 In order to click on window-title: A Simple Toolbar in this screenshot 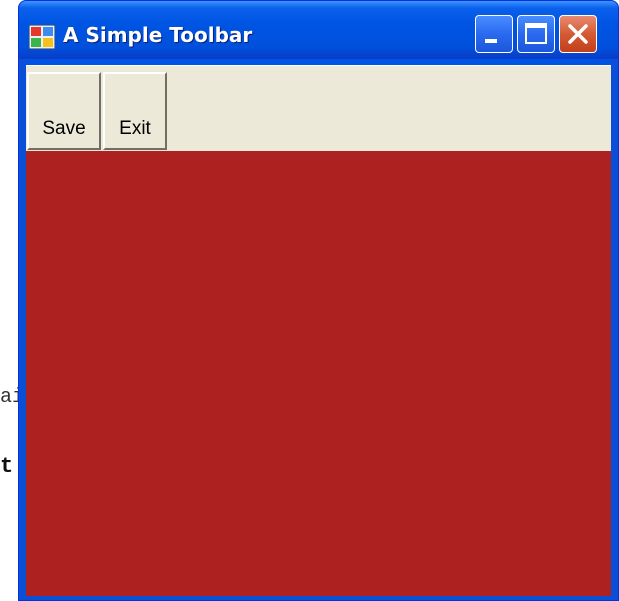, I will do `click(158, 35)`.